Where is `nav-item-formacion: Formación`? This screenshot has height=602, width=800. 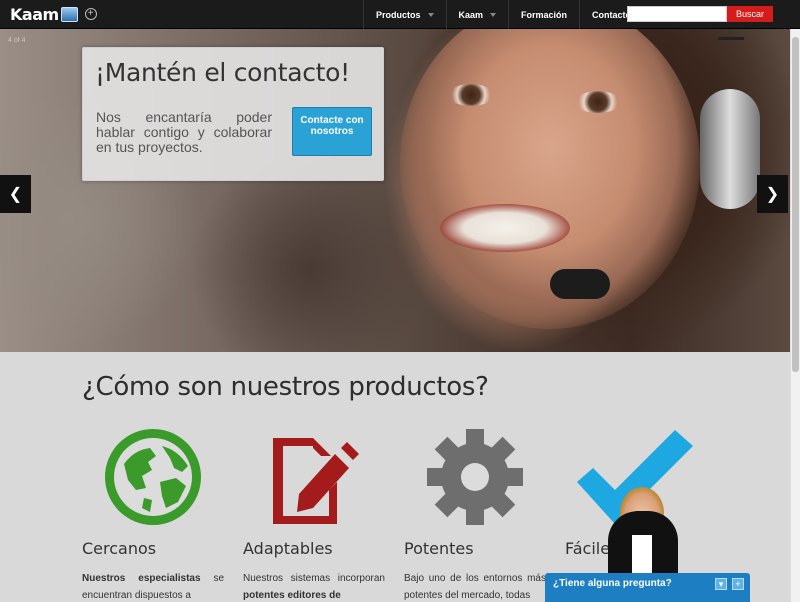
nav-item-formacion: Formación is located at coordinates (543, 14).